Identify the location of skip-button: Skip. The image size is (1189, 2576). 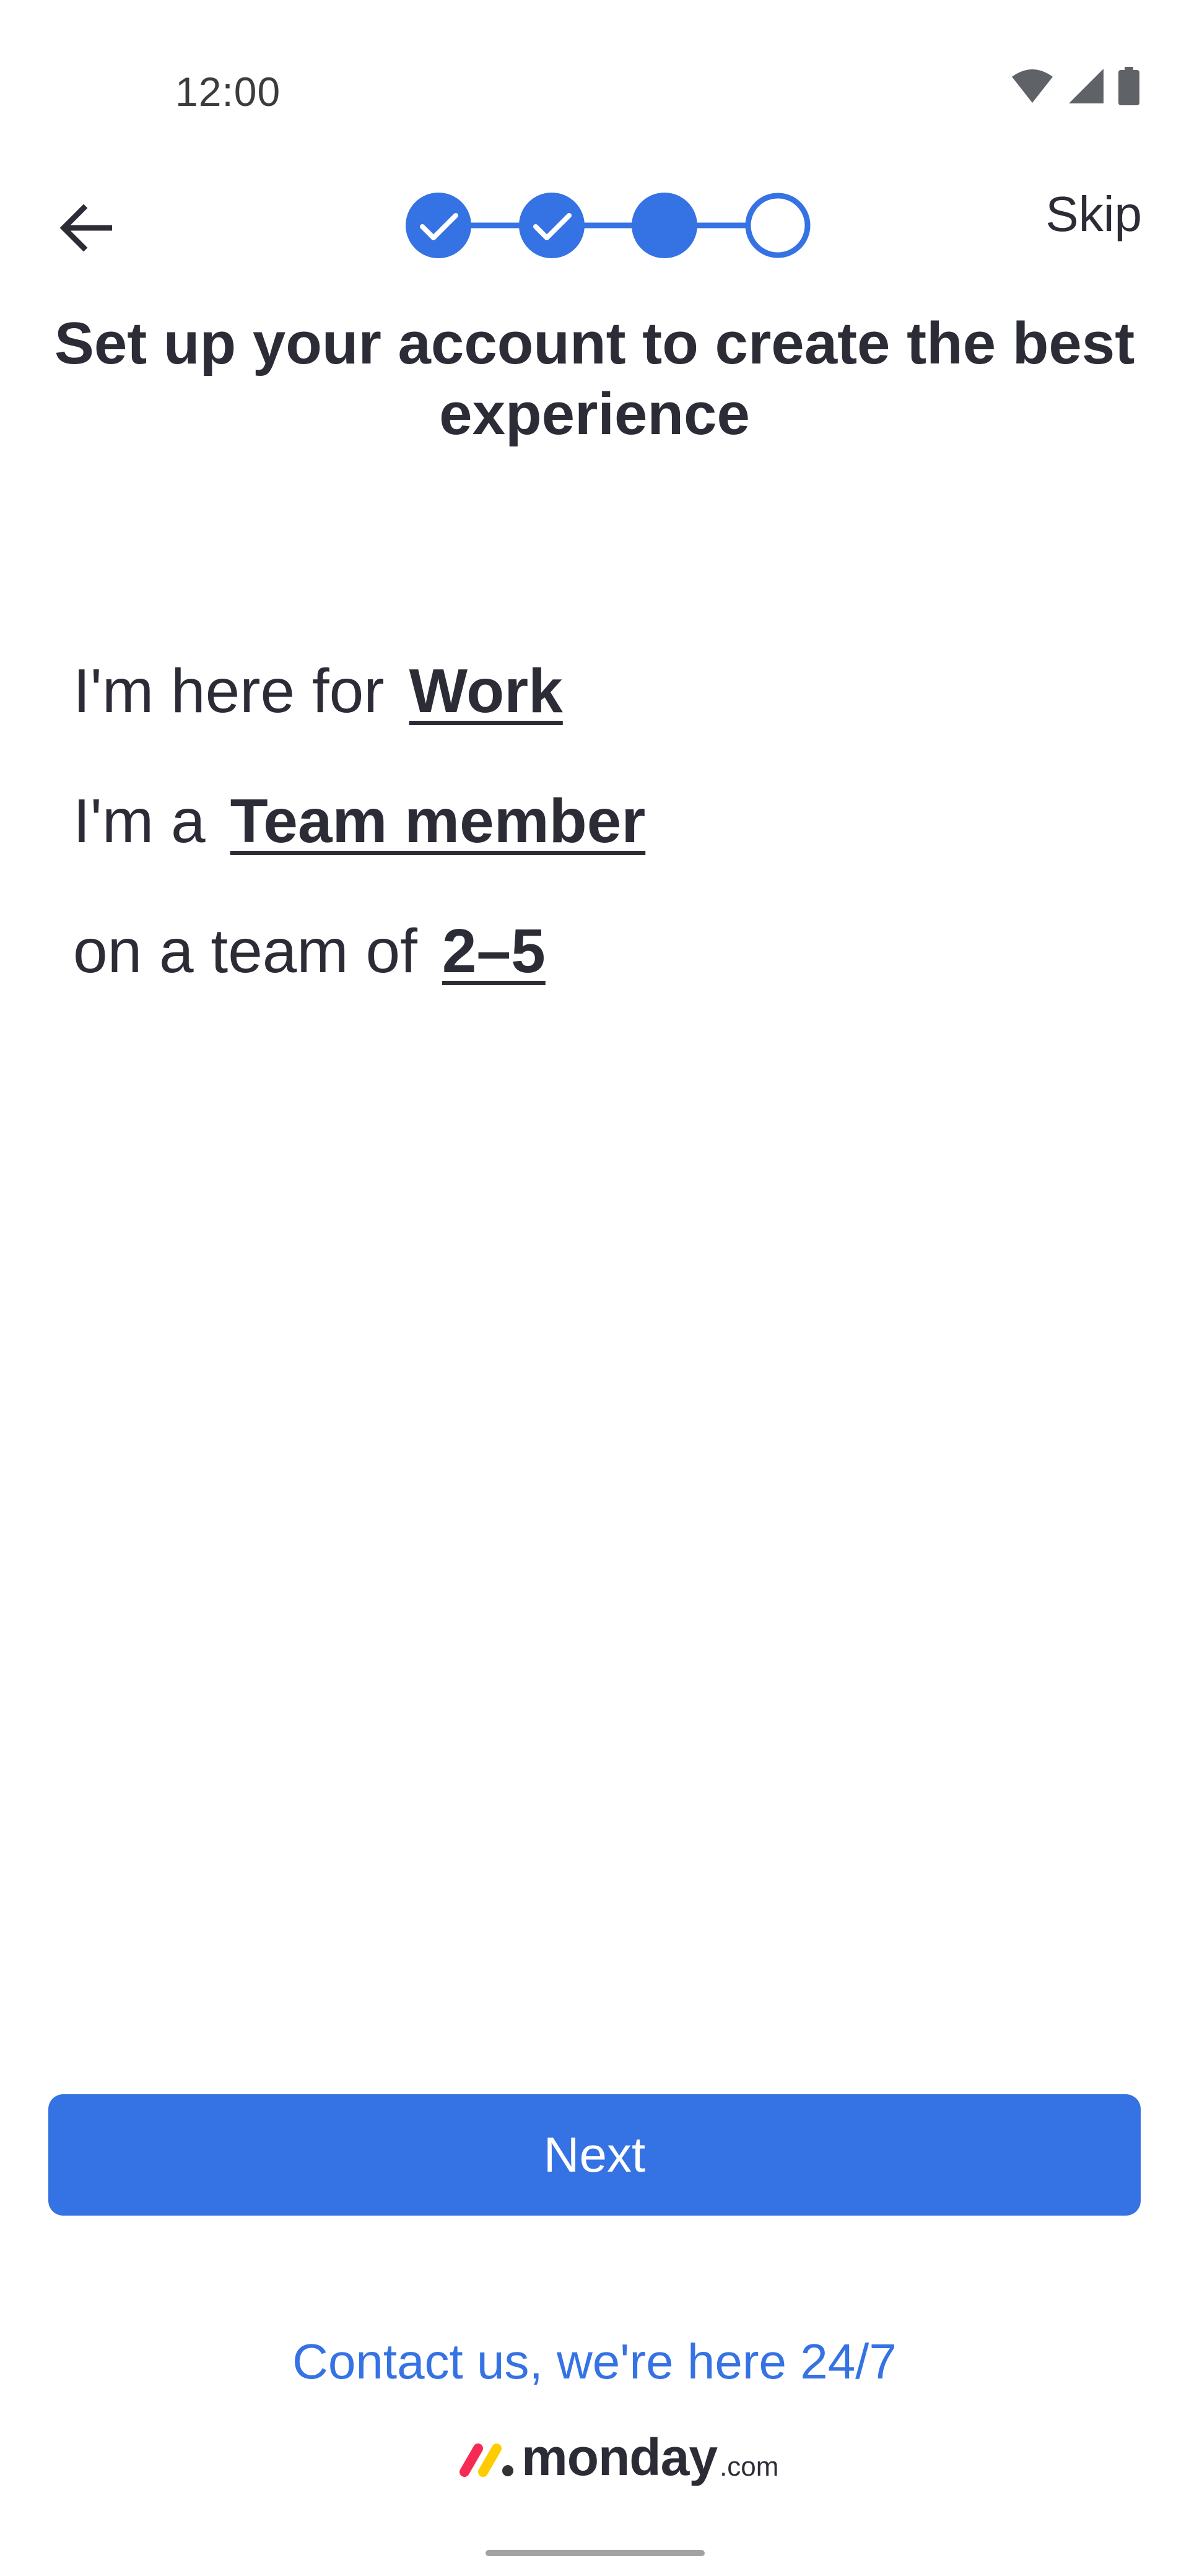
(1093, 214).